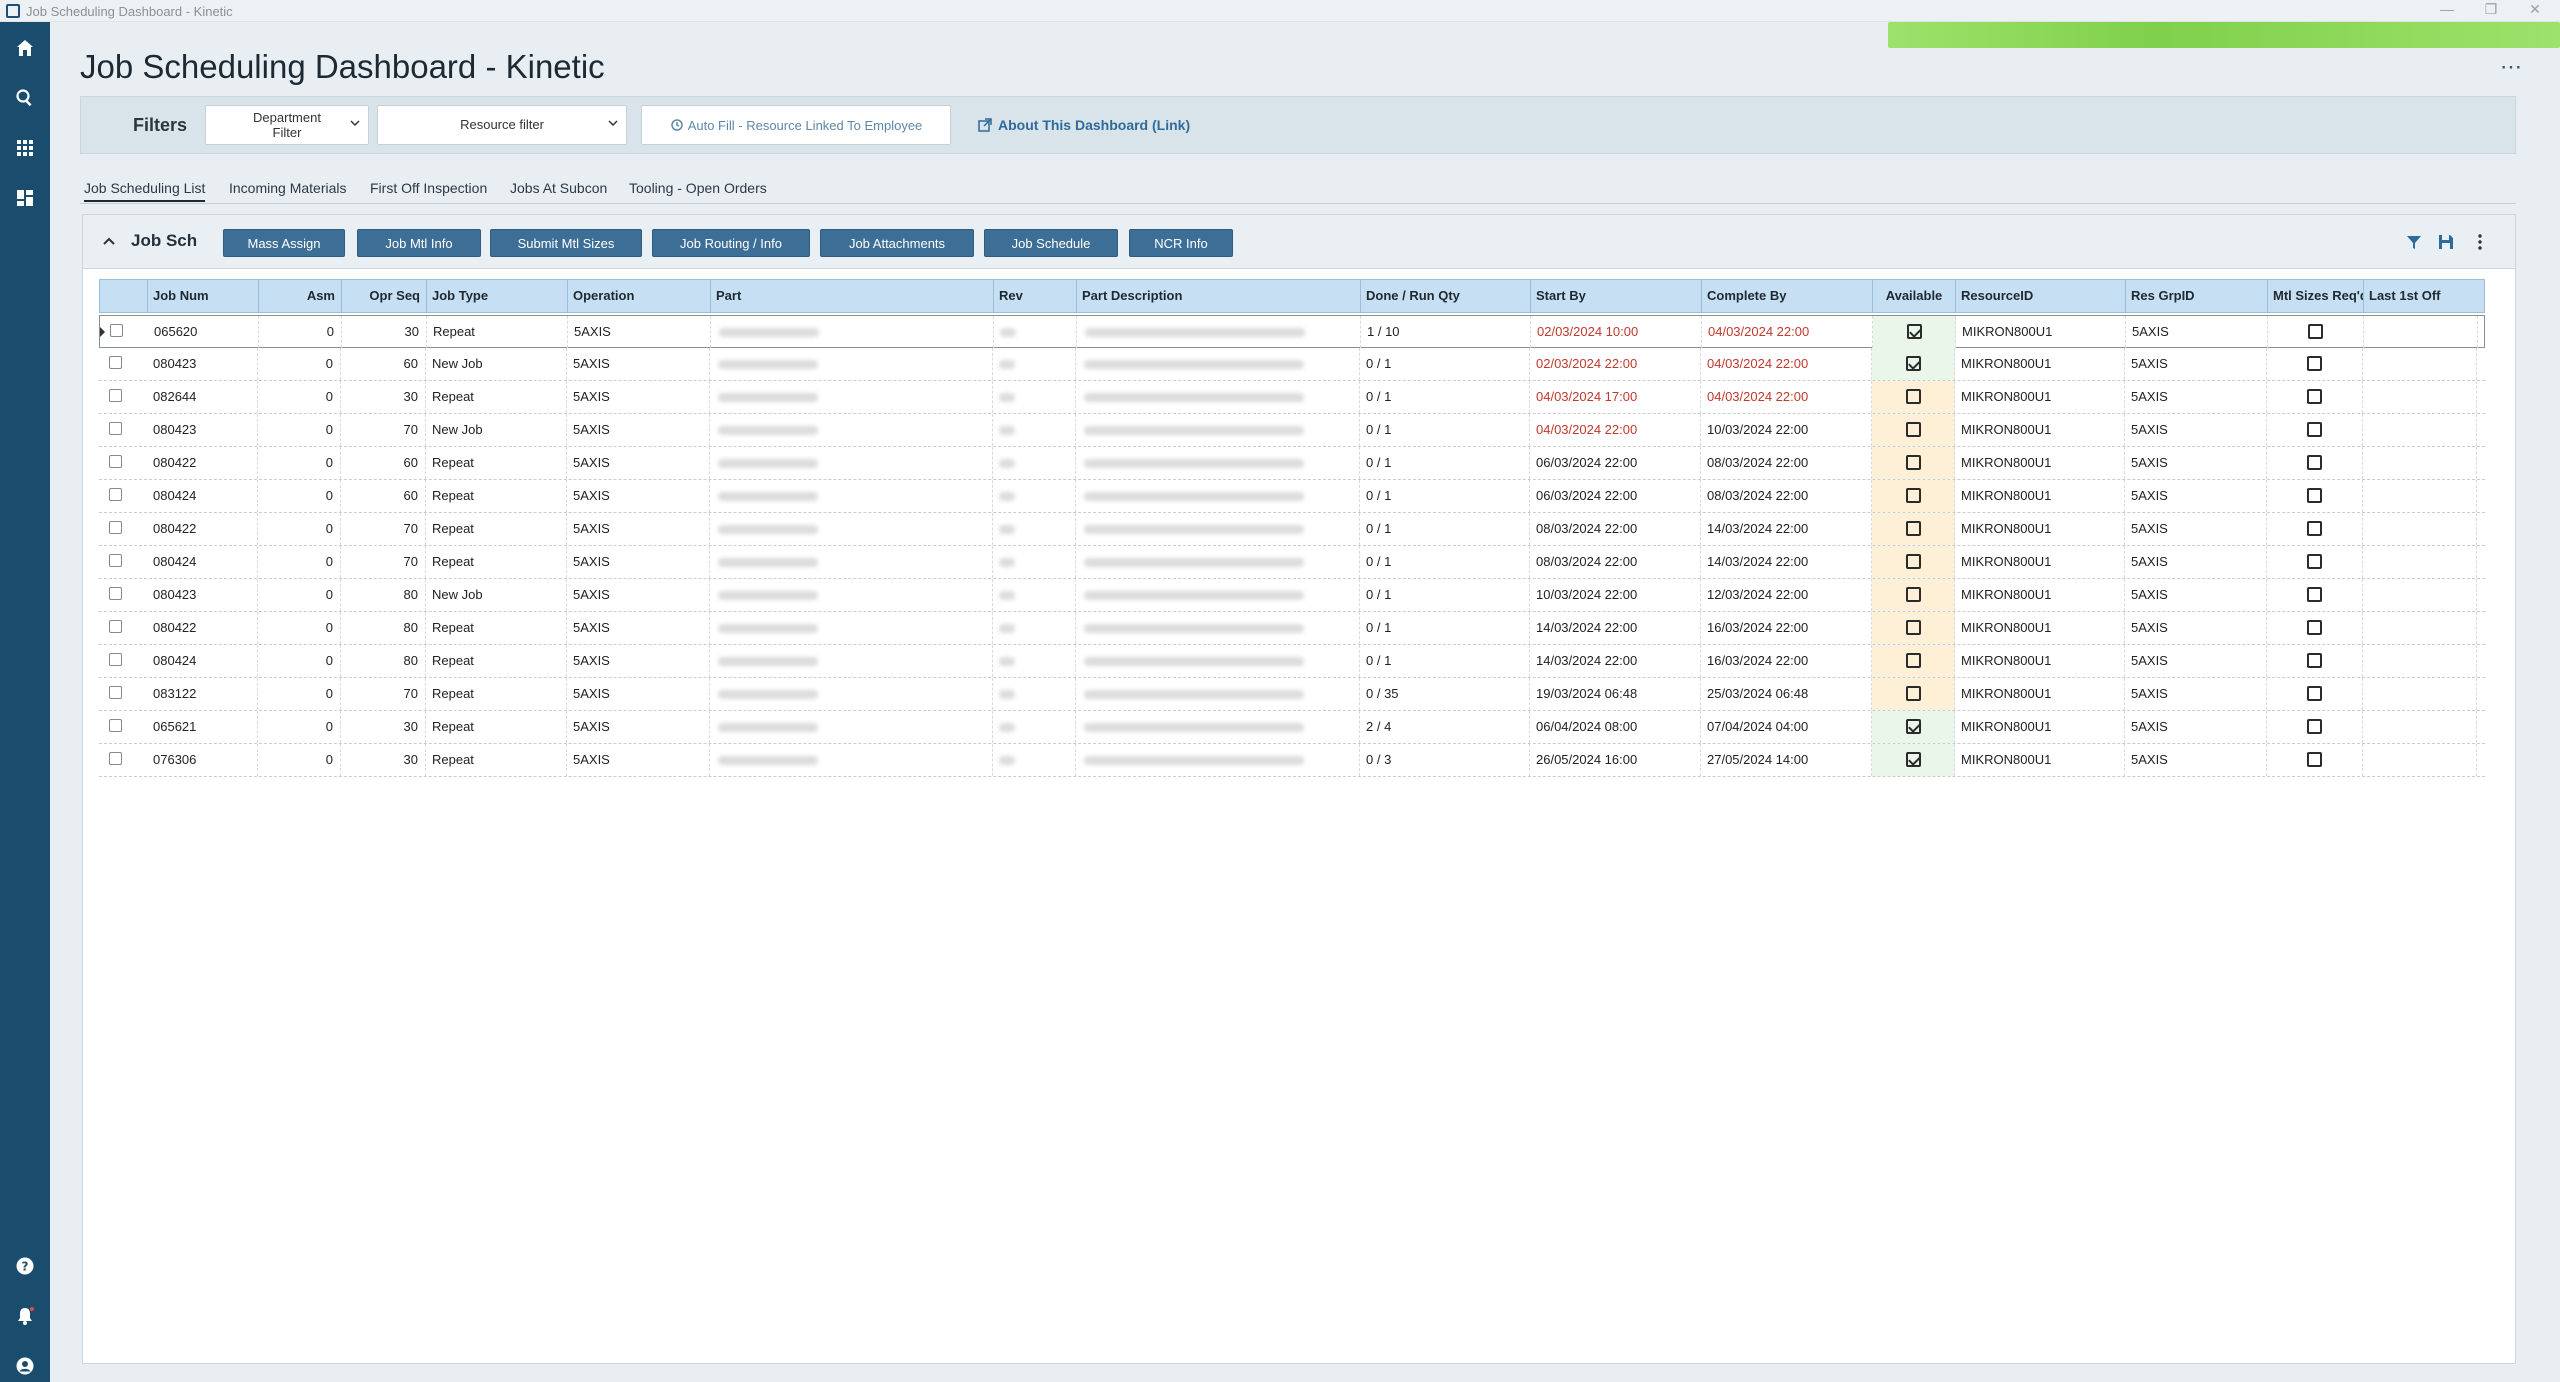 The height and width of the screenshot is (1382, 2560). I want to click on col-last-1st-off: Last 1st Off, so click(2421, 296).